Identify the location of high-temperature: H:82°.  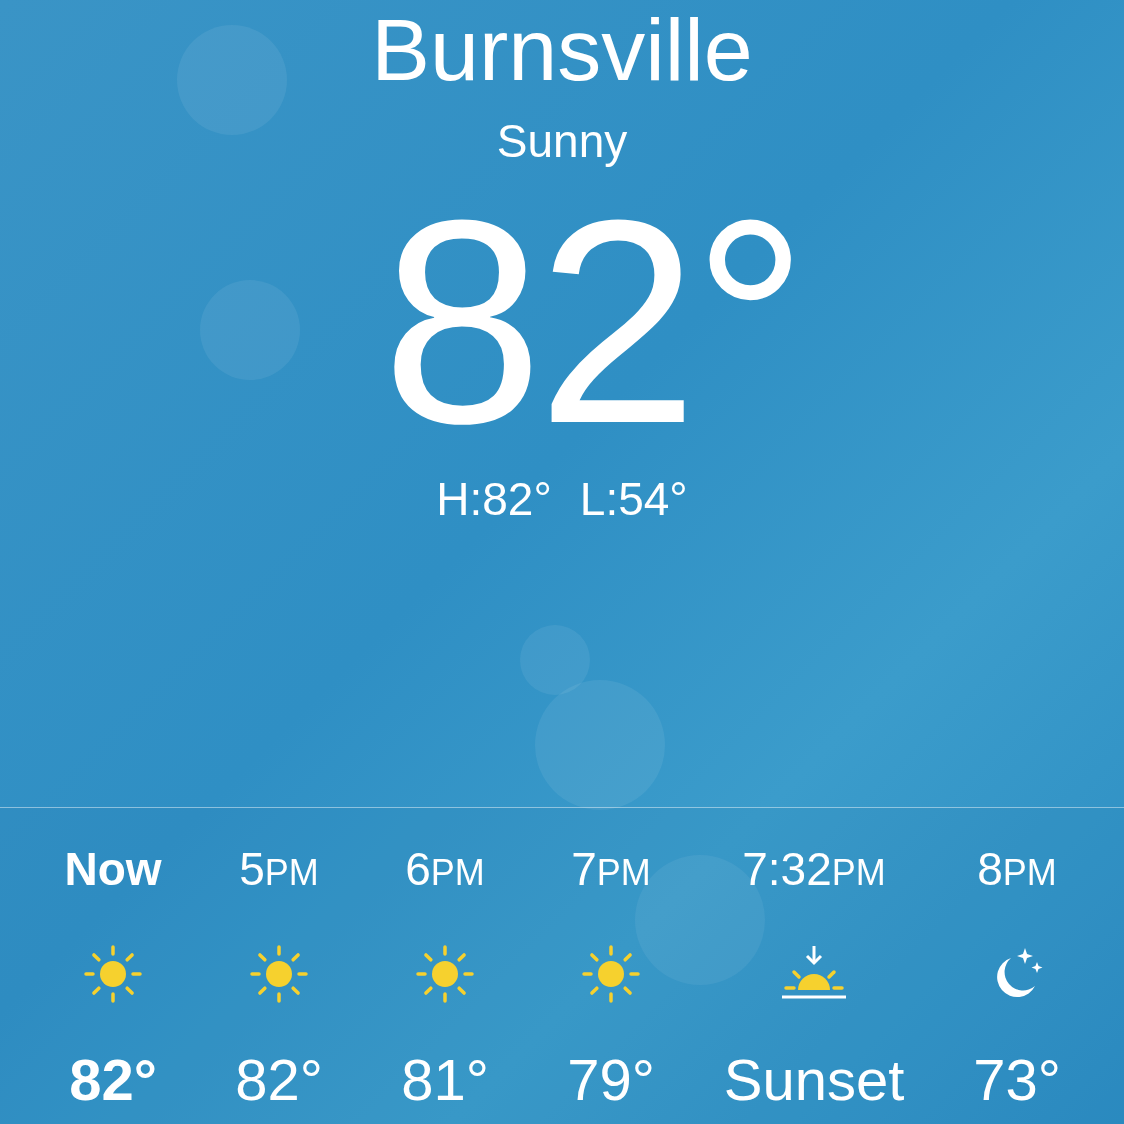
(494, 499).